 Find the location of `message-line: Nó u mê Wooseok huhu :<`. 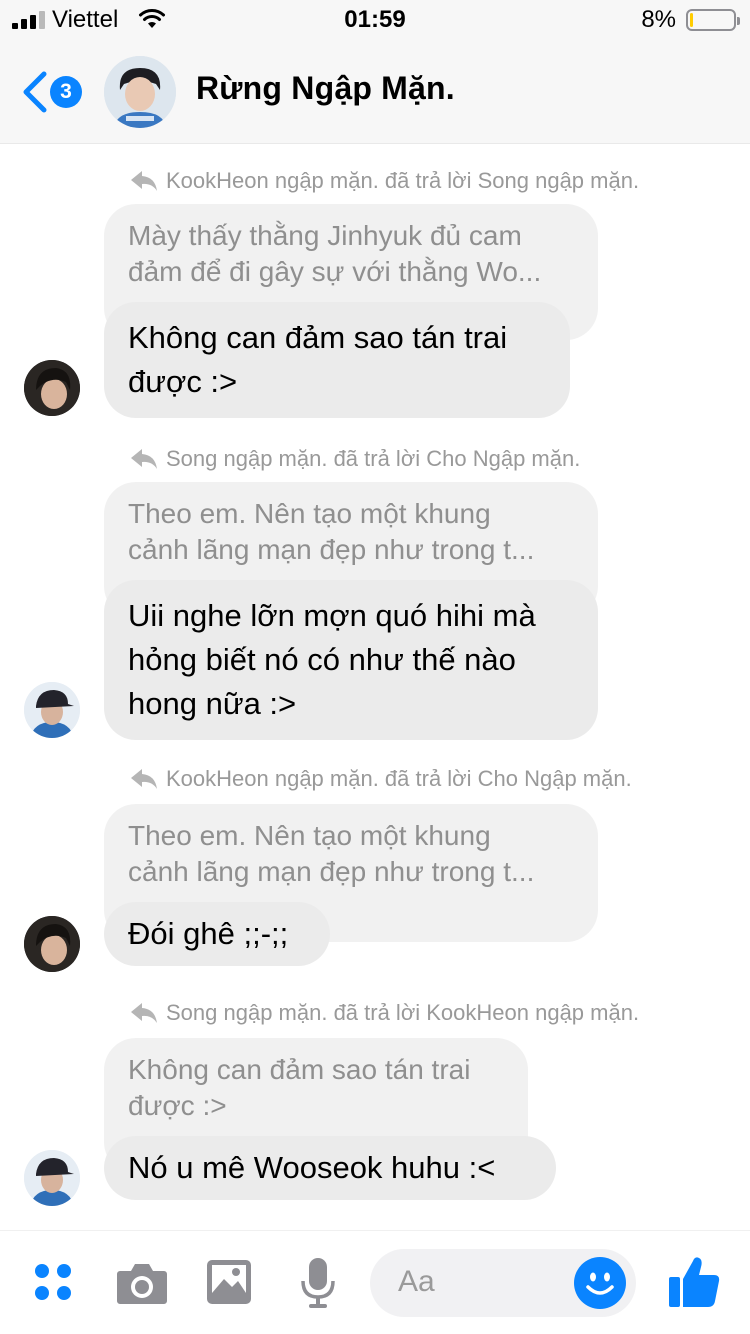

message-line: Nó u mê Wooseok huhu :< is located at coordinates (312, 1167).